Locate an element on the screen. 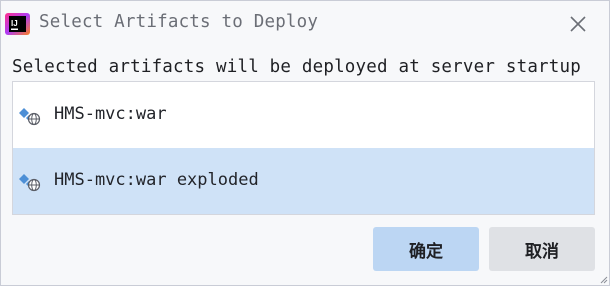  artifact-label: HMS-mvc:war exploded is located at coordinates (156, 180).